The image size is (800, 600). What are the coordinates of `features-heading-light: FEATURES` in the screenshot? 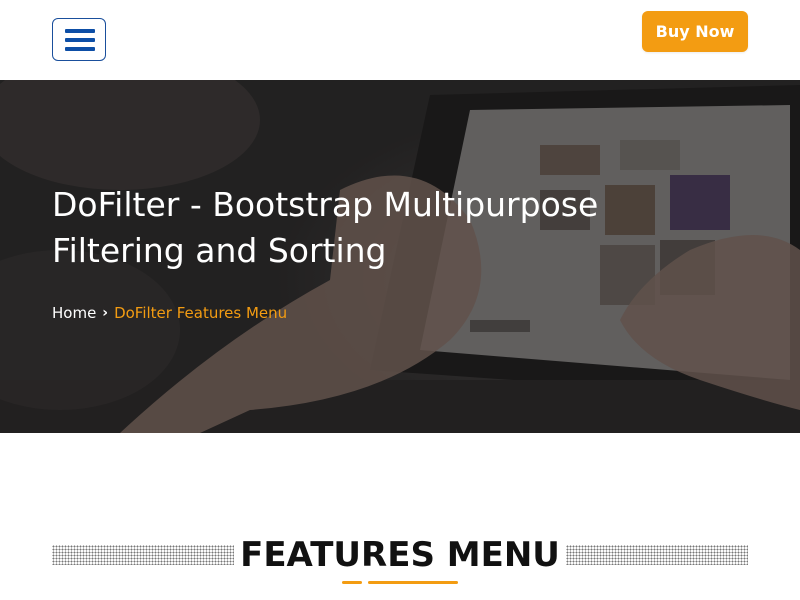 It's located at (343, 555).